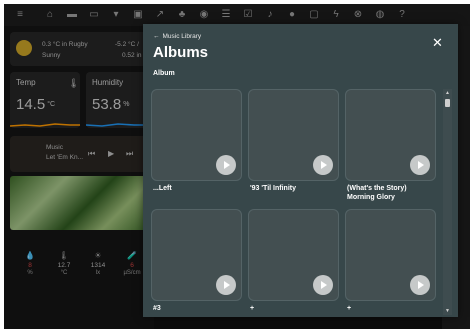 The width and height of the screenshot is (474, 333). I want to click on scroll-up-icon: ▲, so click(447, 93).